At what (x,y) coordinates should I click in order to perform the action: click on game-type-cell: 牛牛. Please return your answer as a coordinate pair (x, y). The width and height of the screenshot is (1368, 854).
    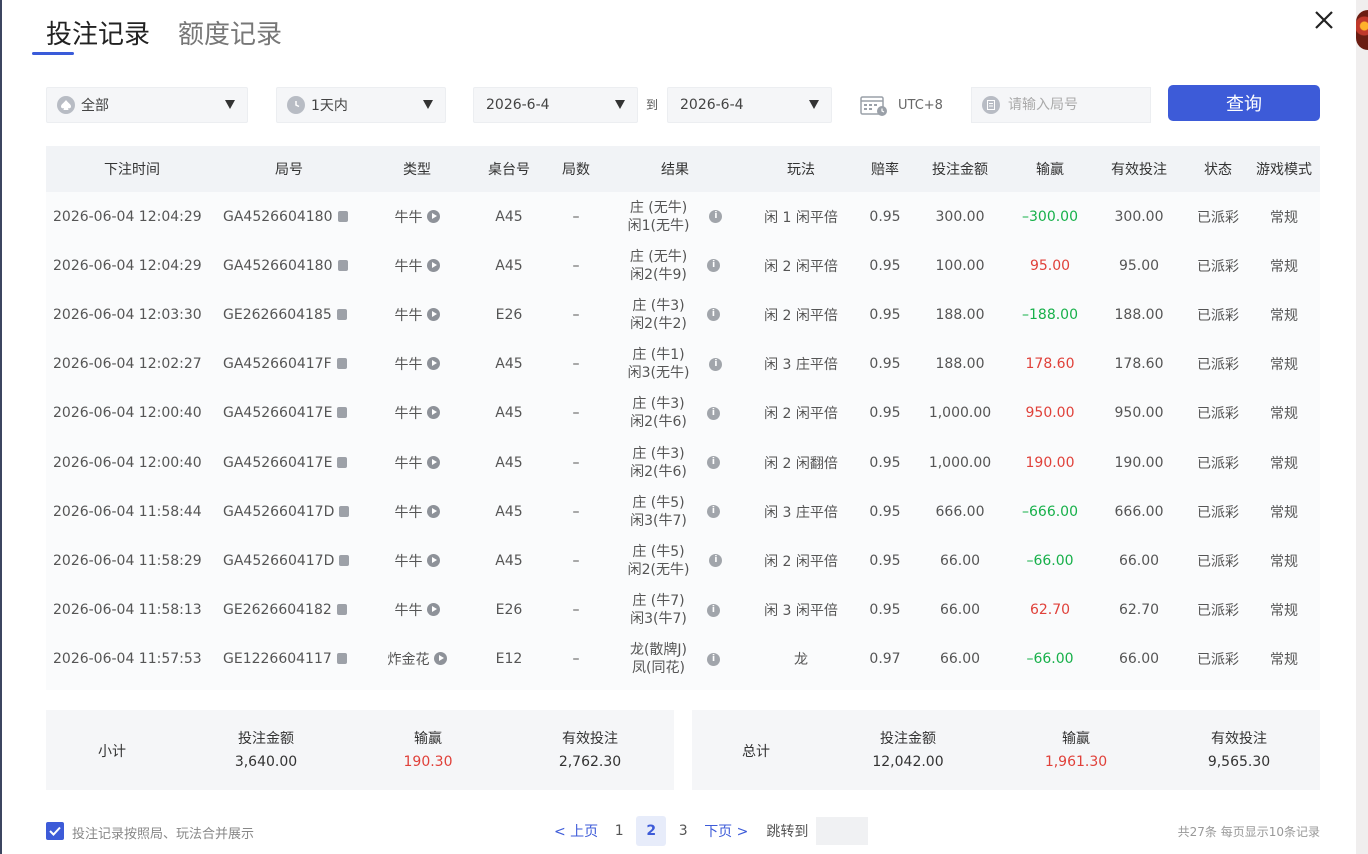
    Looking at the image, I should click on (417, 364).